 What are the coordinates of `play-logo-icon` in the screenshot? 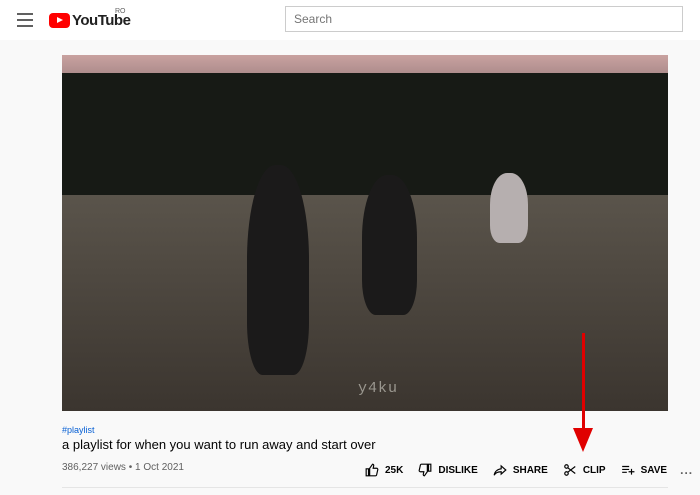 It's located at (59, 20).